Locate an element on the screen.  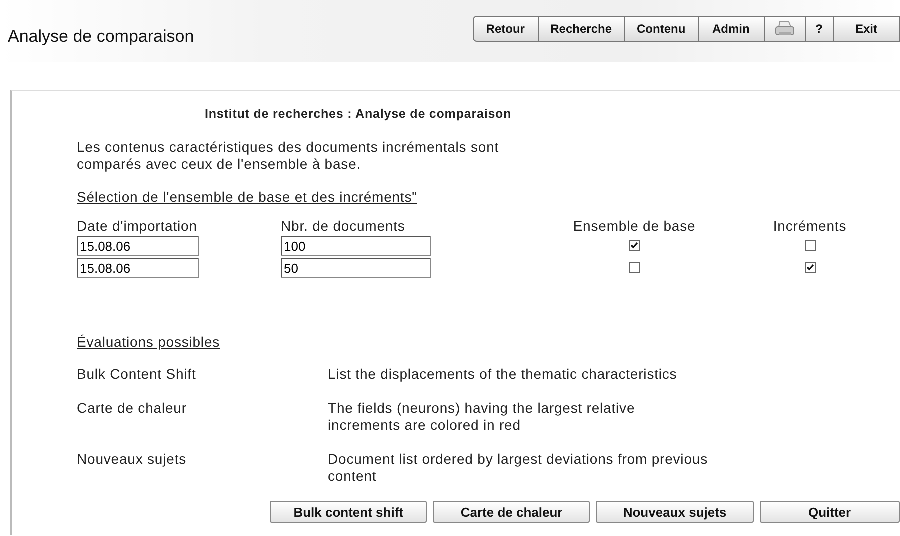
toolbar-button: Admin is located at coordinates (731, 29).